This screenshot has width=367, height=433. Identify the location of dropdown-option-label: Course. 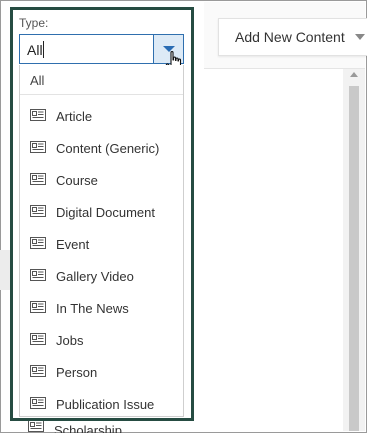
(77, 180).